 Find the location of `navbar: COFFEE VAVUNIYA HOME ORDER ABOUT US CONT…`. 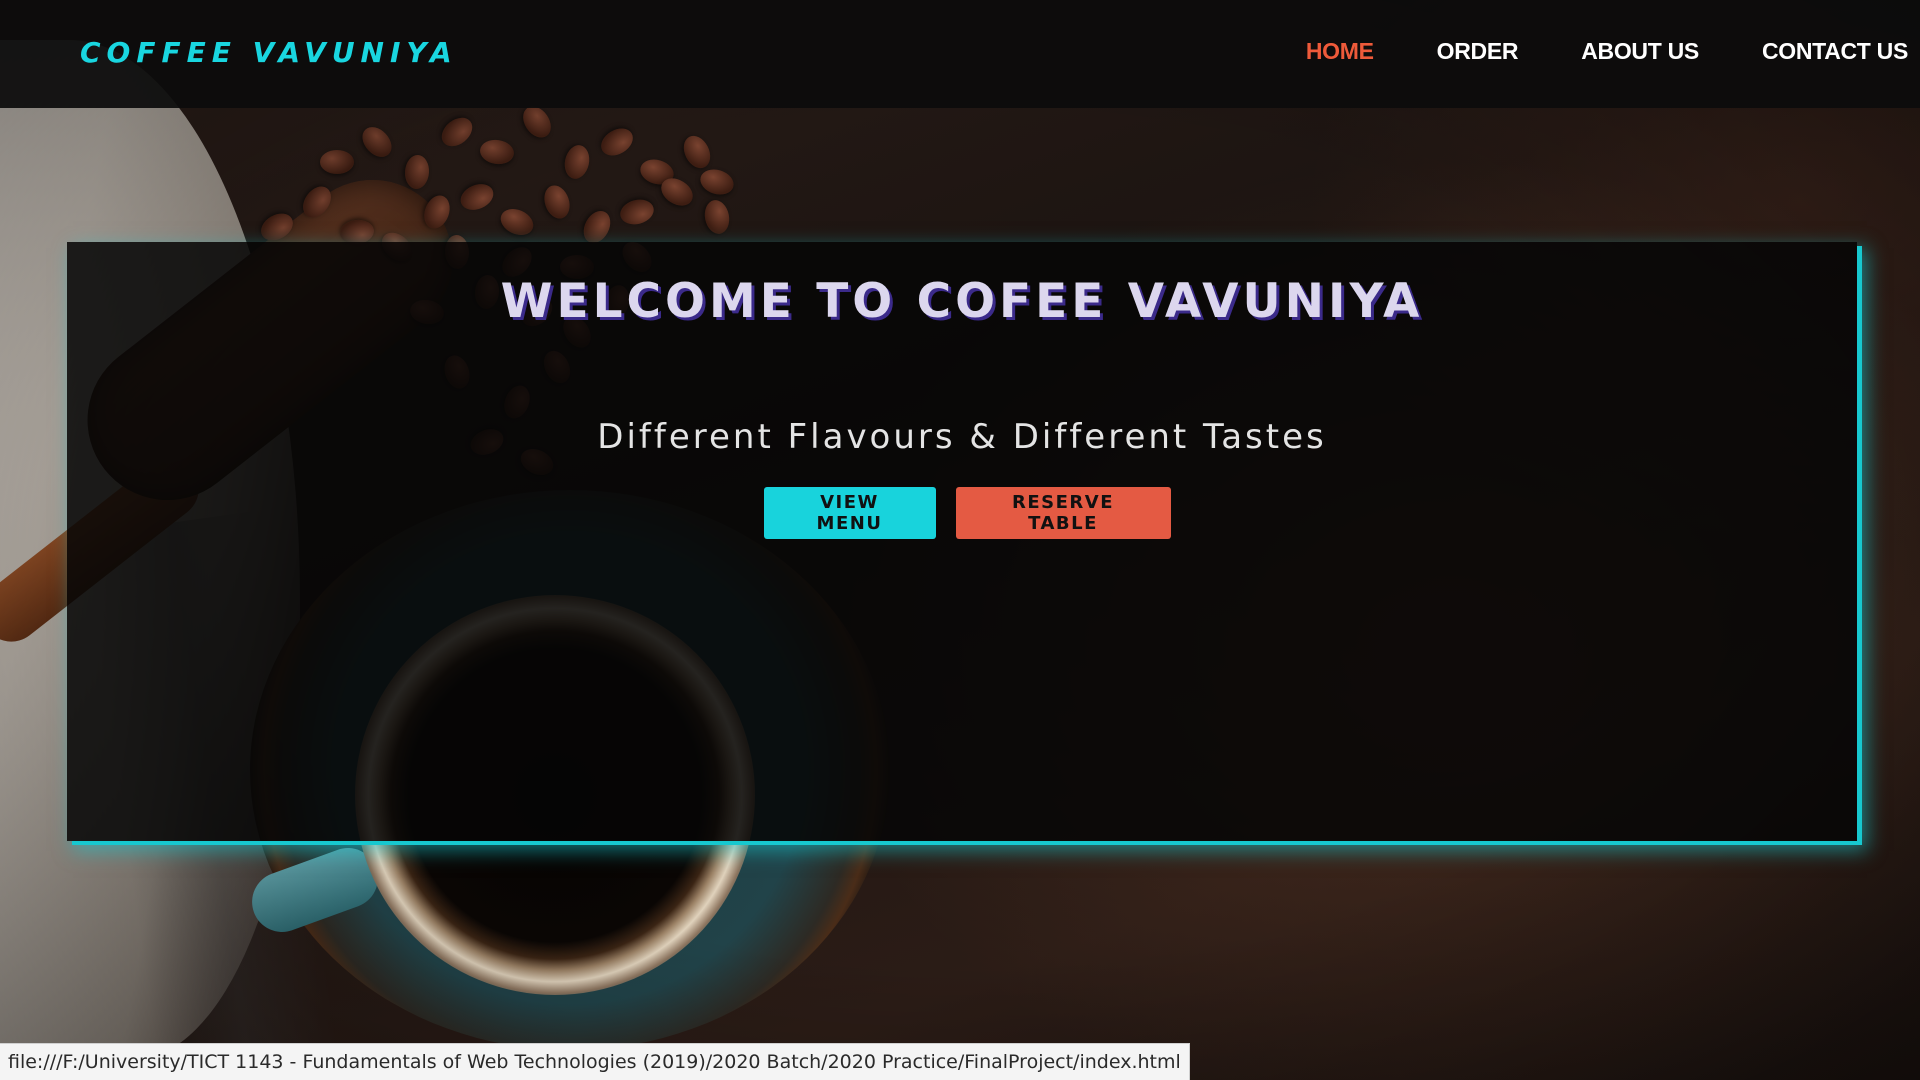

navbar: COFFEE VAVUNIYA HOME ORDER ABOUT US CONT… is located at coordinates (960, 54).